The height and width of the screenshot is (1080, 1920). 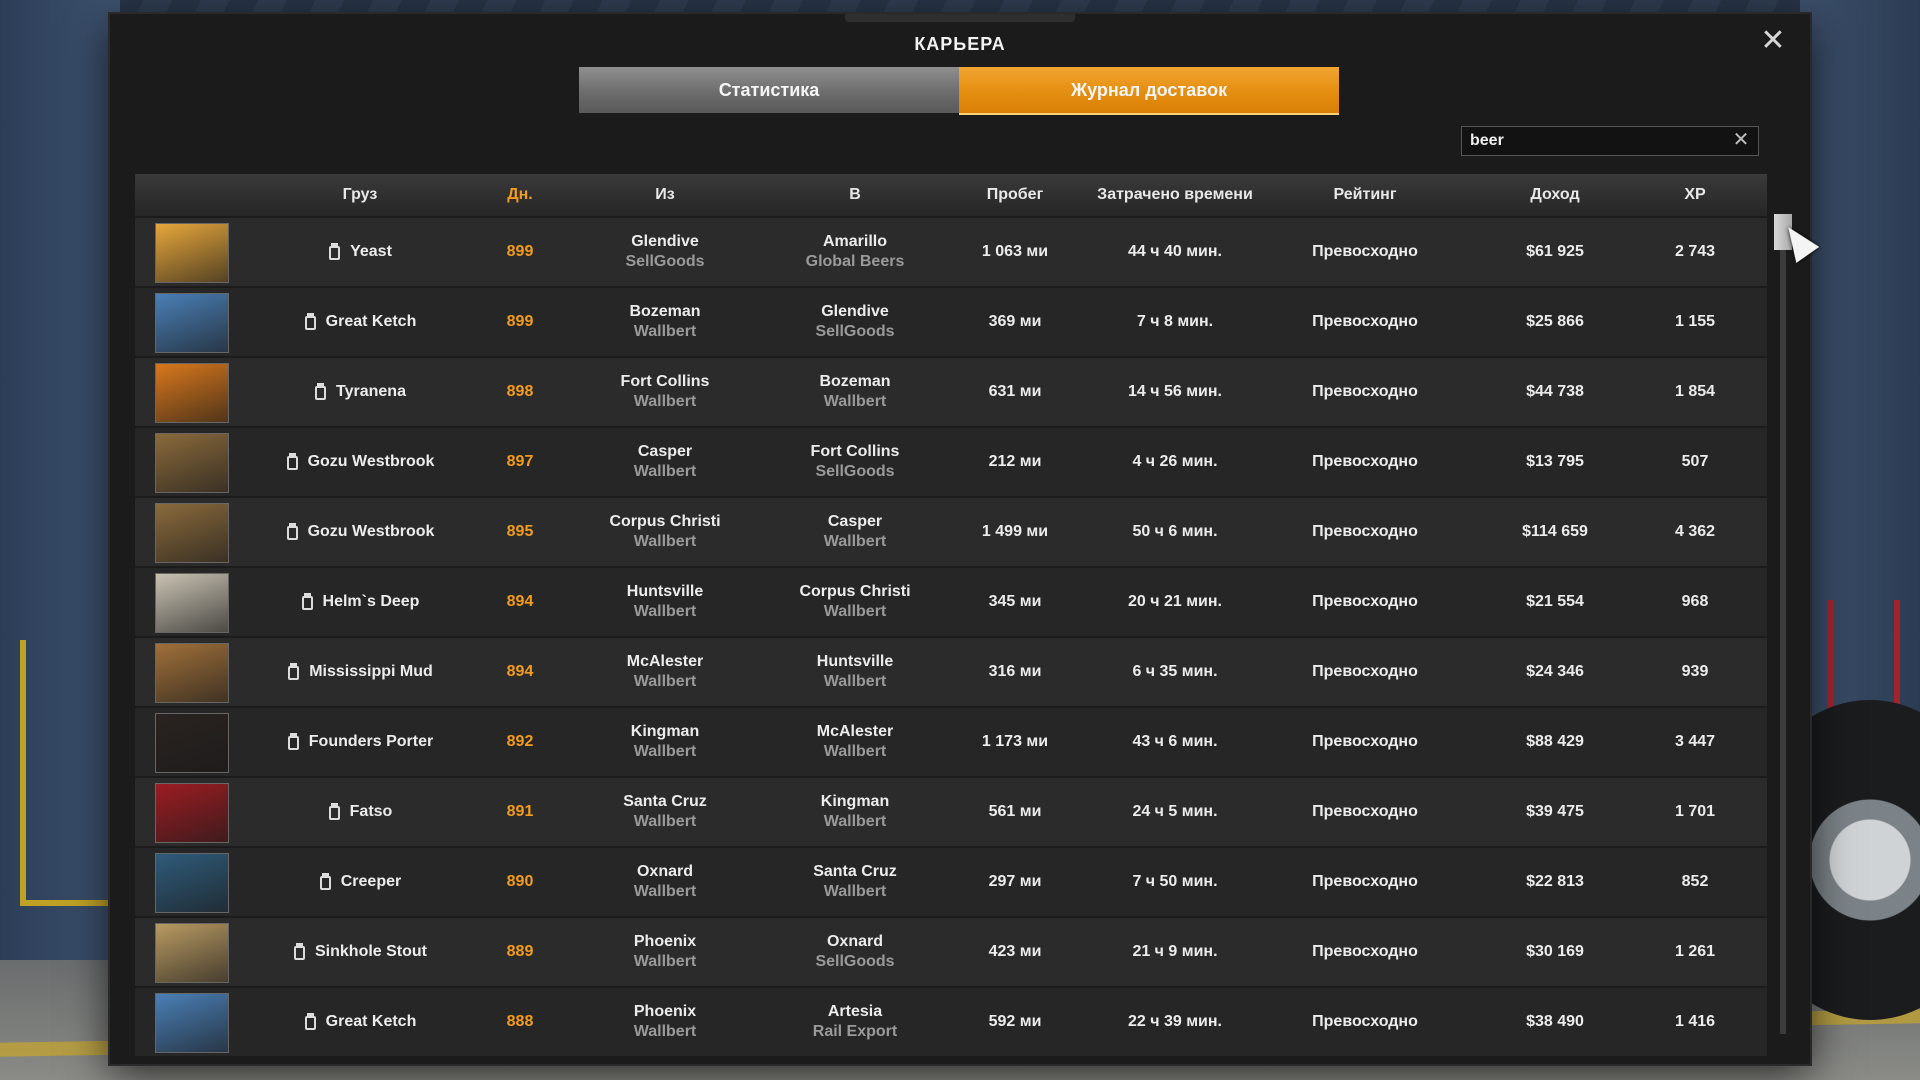 I want to click on column-header-cargo: Груз, so click(x=360, y=195).